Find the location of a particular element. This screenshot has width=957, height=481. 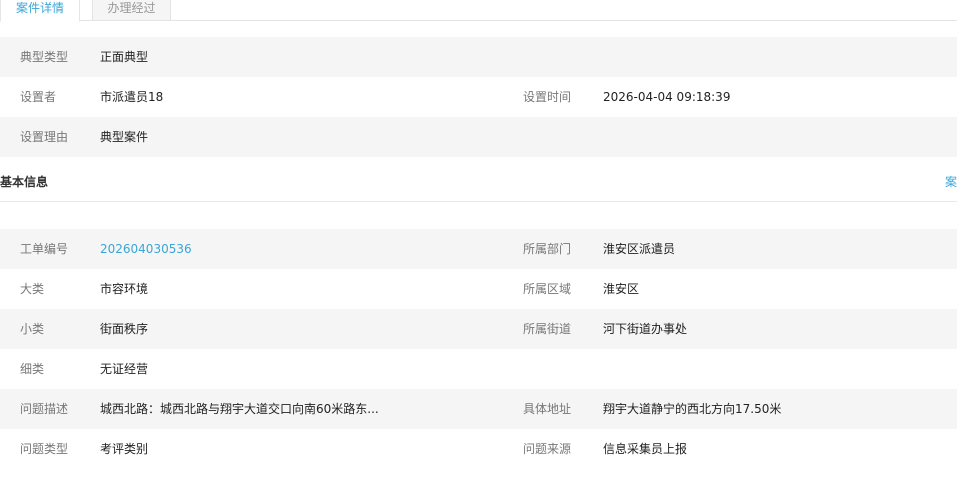

set-reason-value: 典型案件 is located at coordinates (124, 137).